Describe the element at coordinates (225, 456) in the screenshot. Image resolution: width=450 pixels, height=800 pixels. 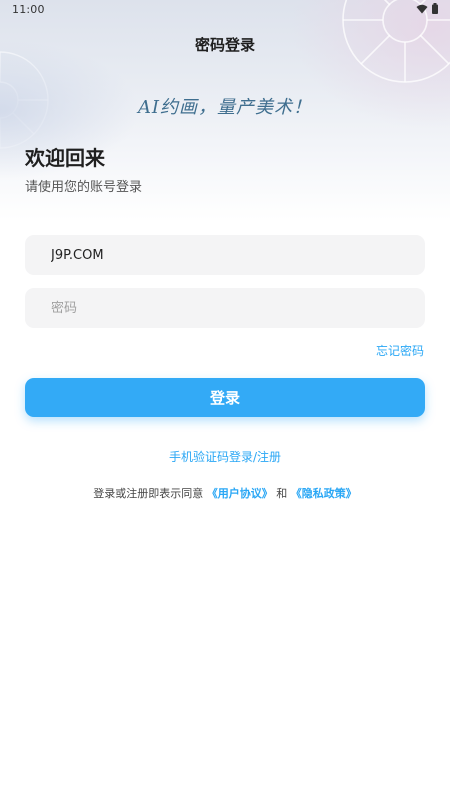
I see `sms-login-link: 手机验证码登录/注册` at that location.